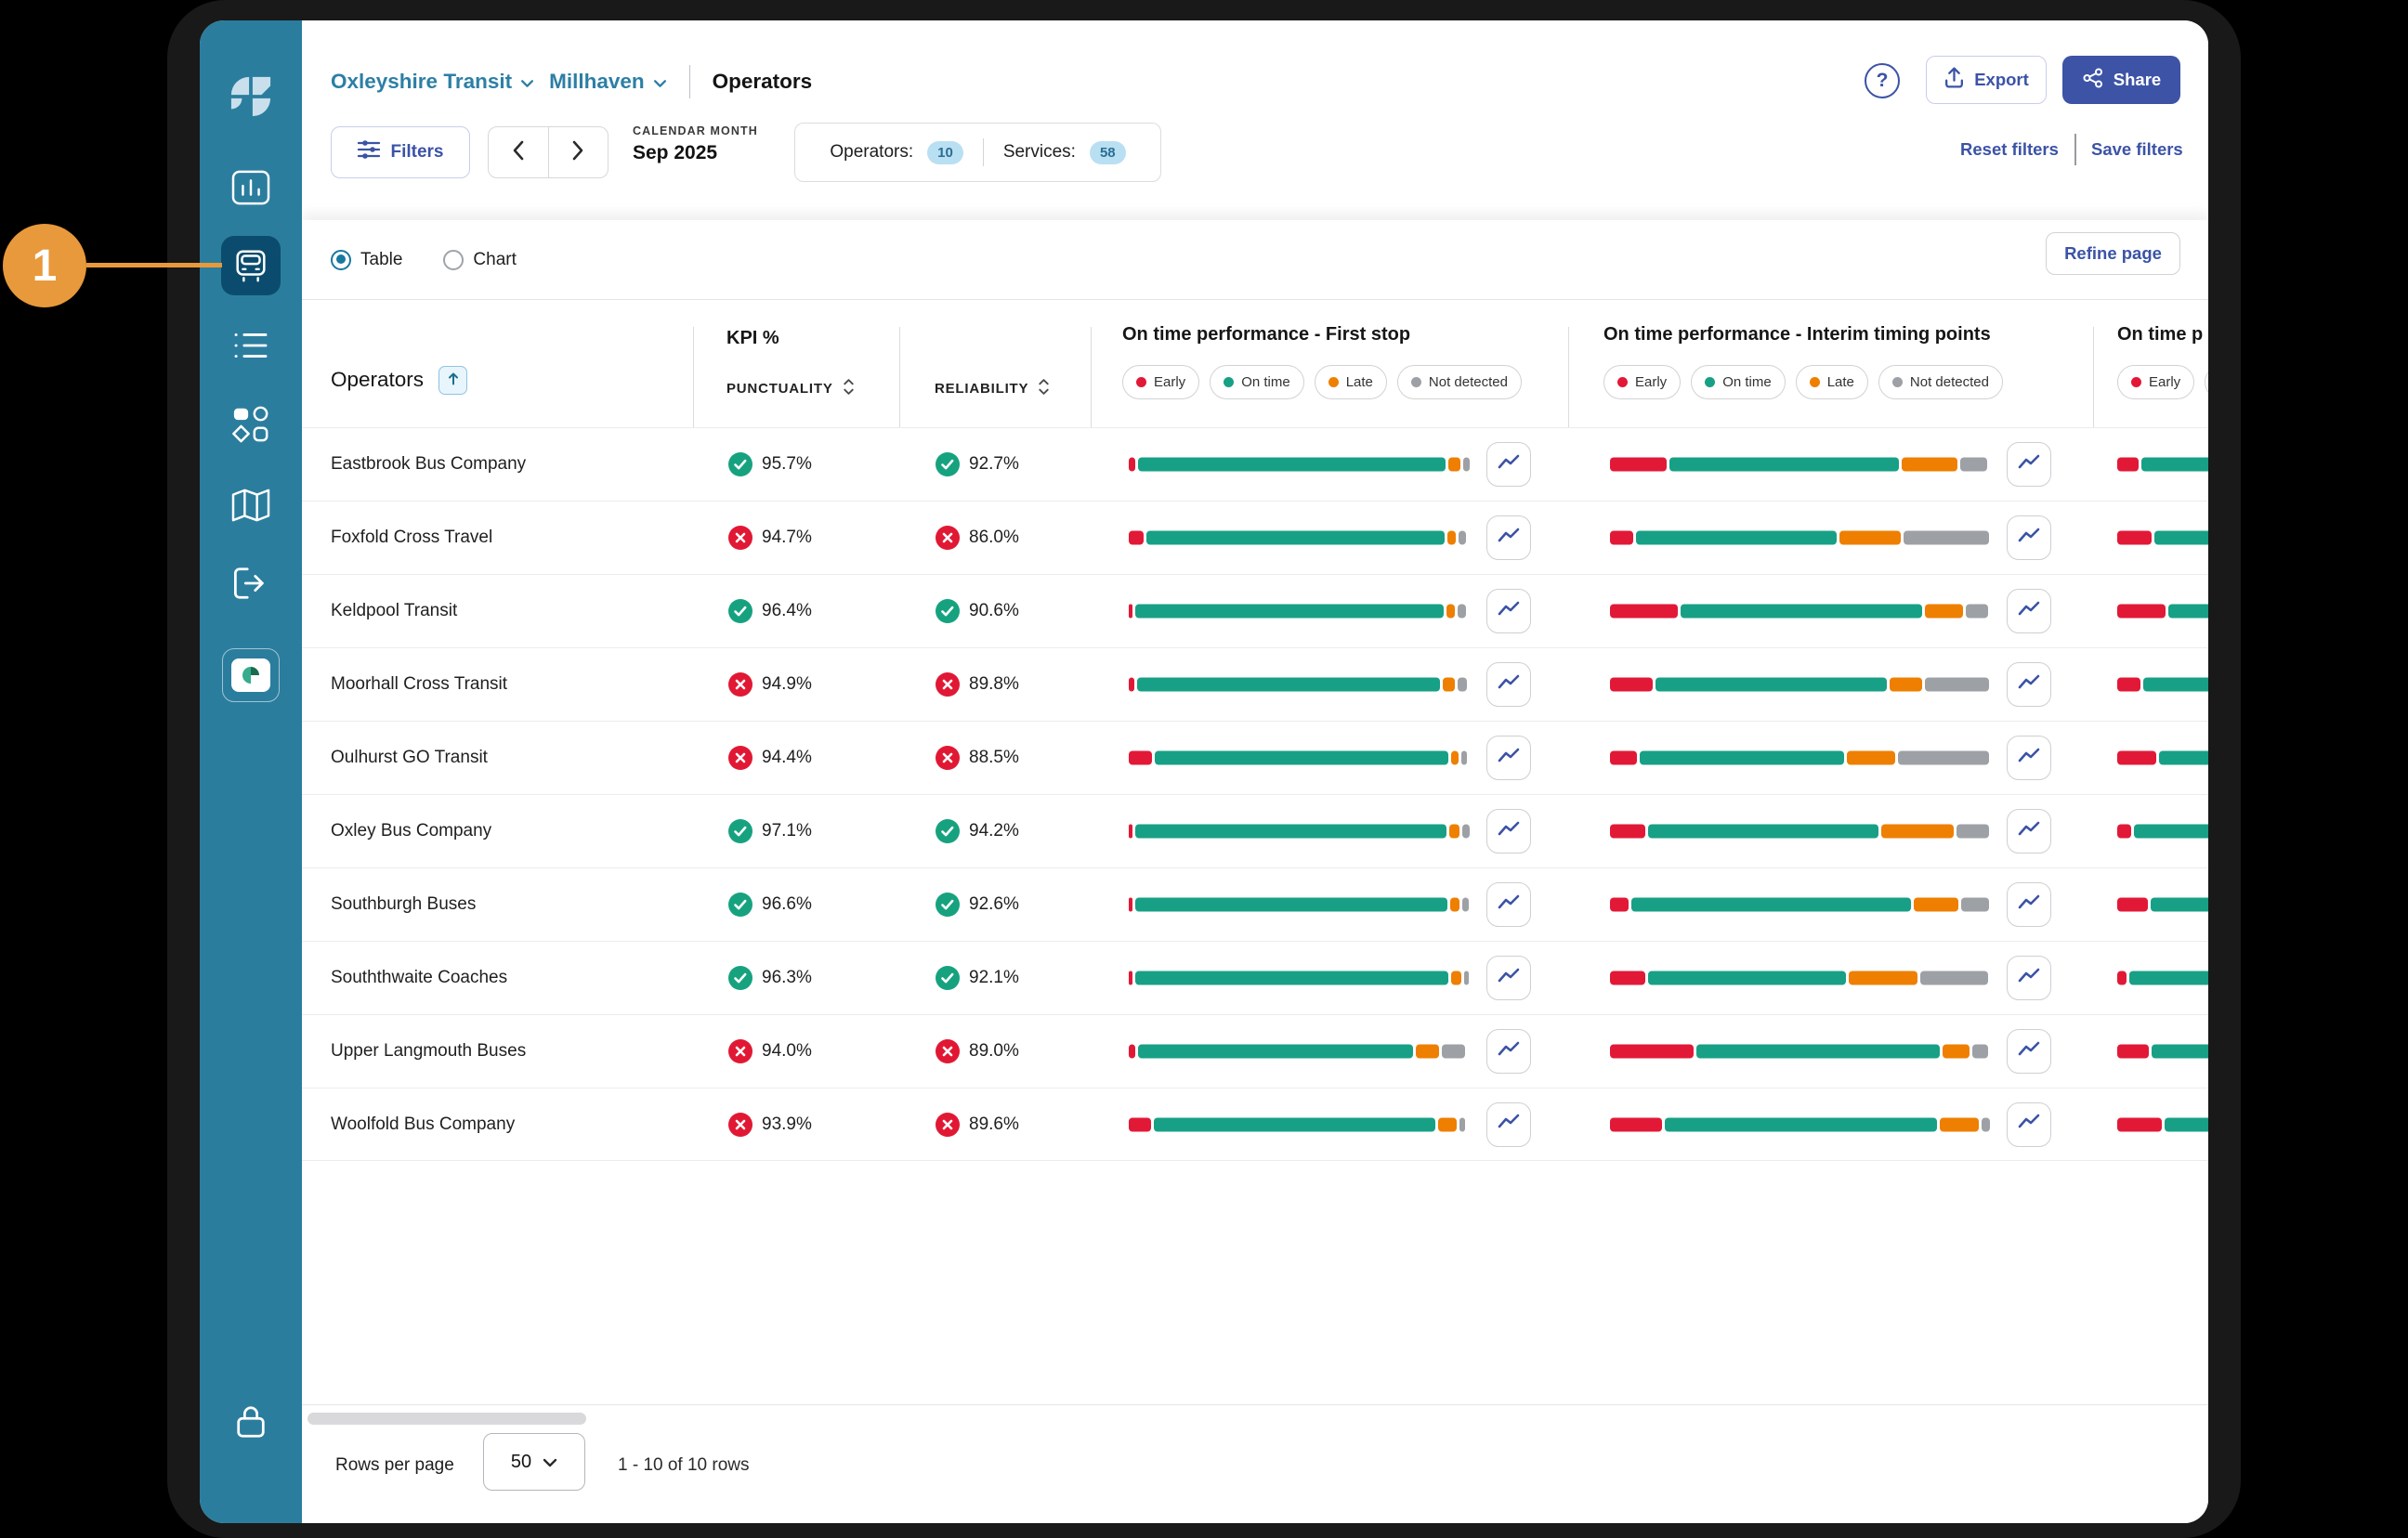 This screenshot has width=2408, height=1538. What do you see at coordinates (447, 1419) in the screenshot?
I see `horizontal-scrollbar-thumb` at bounding box center [447, 1419].